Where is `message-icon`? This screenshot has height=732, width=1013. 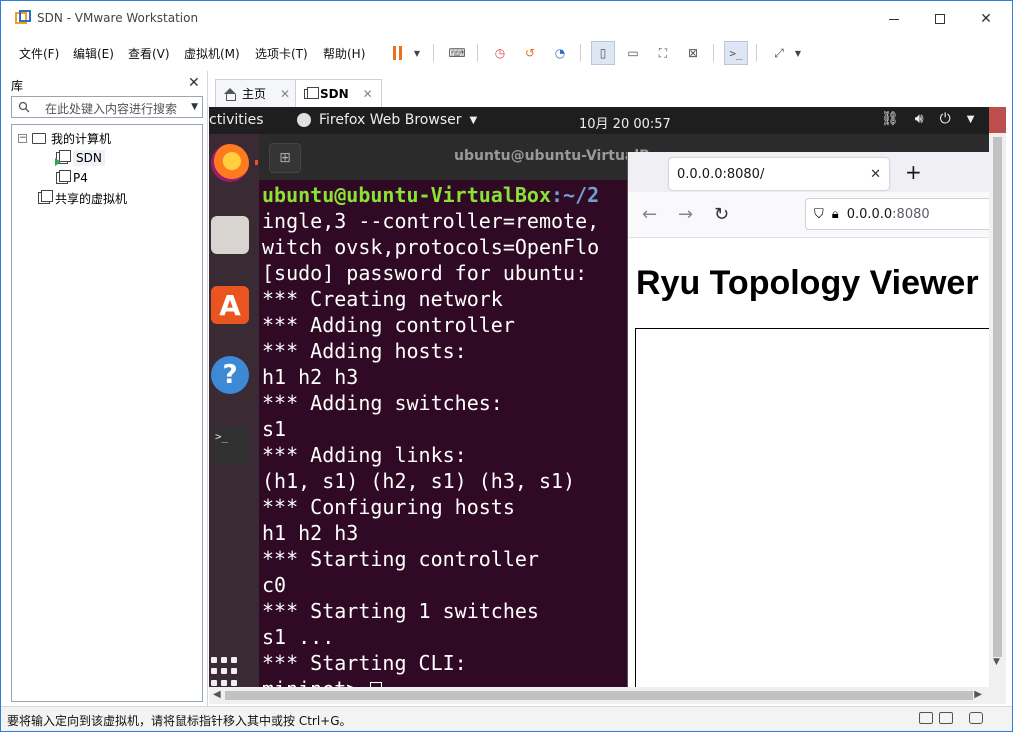
message-icon is located at coordinates (976, 718).